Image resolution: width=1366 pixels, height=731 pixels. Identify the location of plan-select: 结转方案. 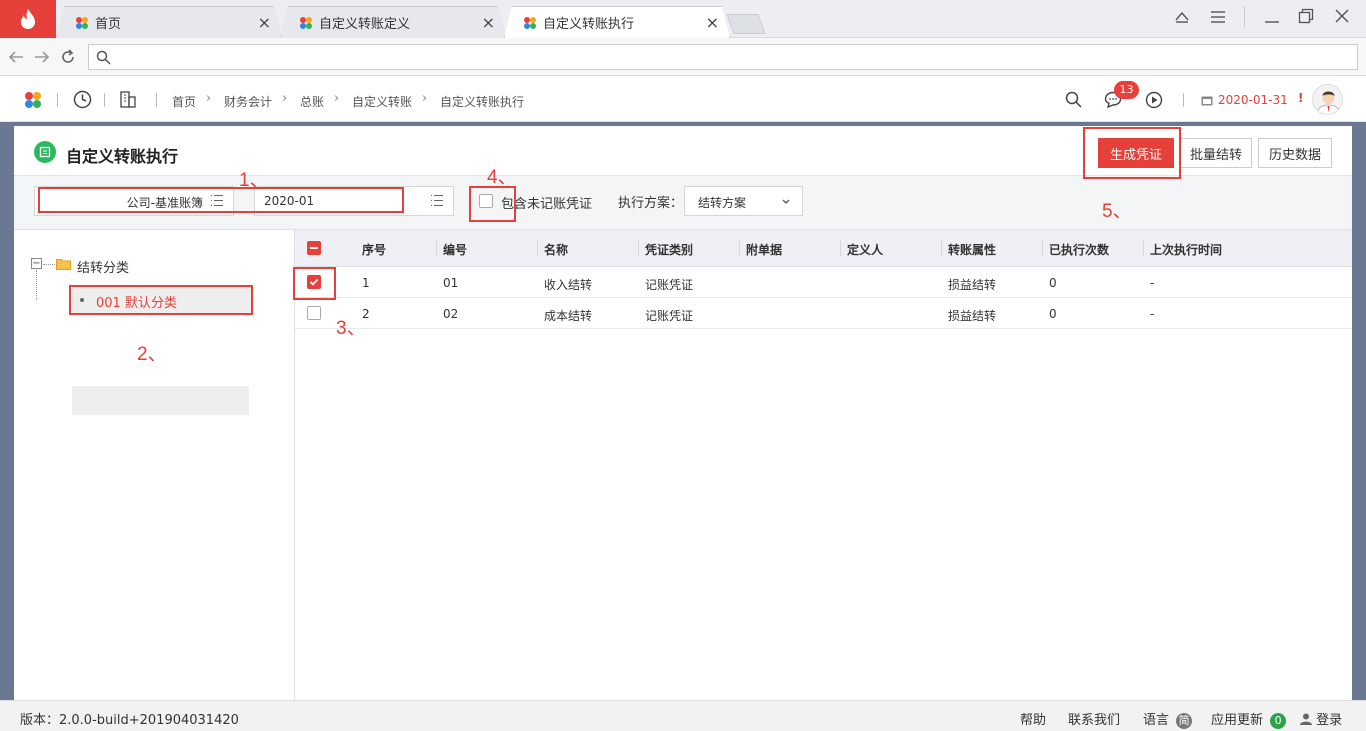
(743, 201).